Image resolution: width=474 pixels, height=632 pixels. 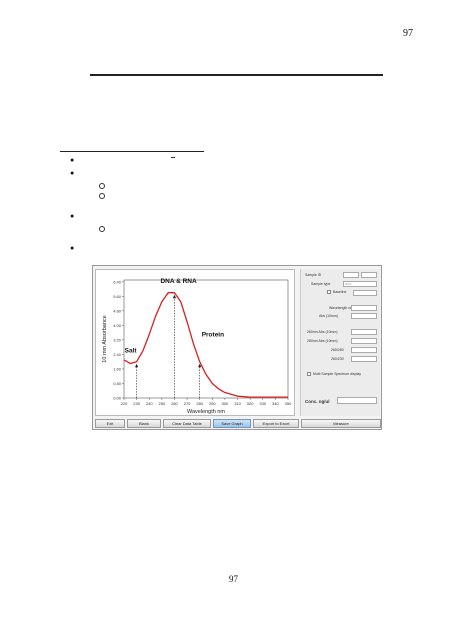 I want to click on x-tick-label: 340, so click(x=275, y=403).